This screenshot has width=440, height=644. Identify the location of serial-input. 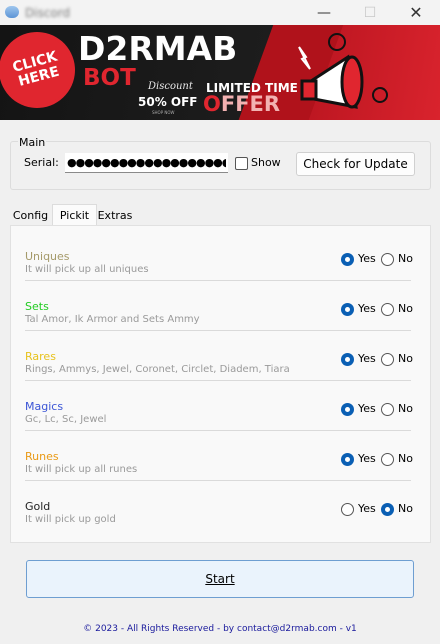
(146, 163).